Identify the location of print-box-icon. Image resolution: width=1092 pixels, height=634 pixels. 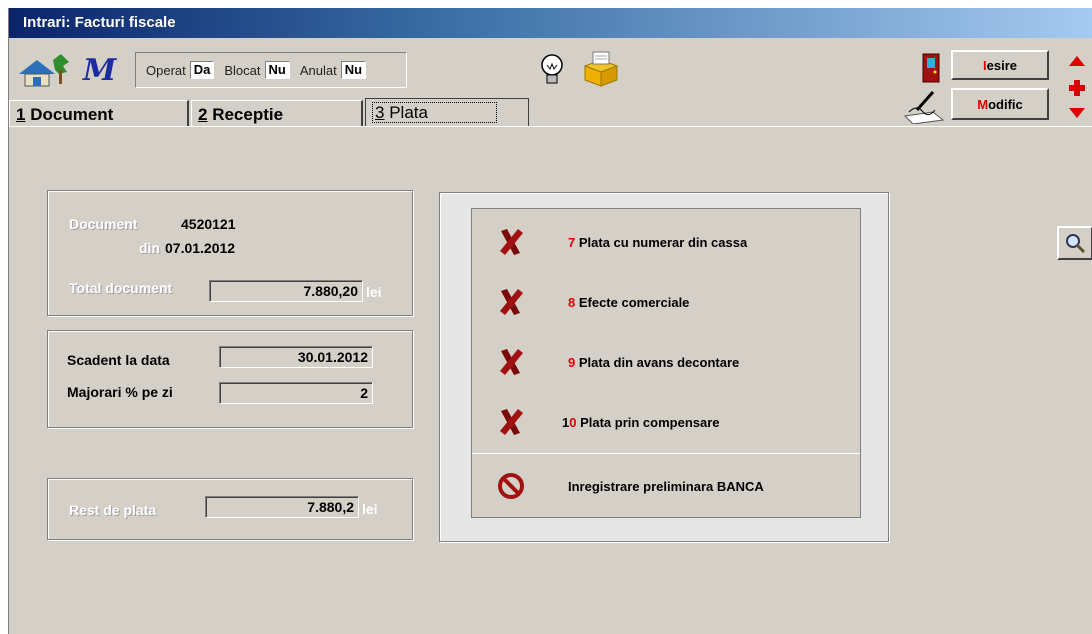
(601, 69).